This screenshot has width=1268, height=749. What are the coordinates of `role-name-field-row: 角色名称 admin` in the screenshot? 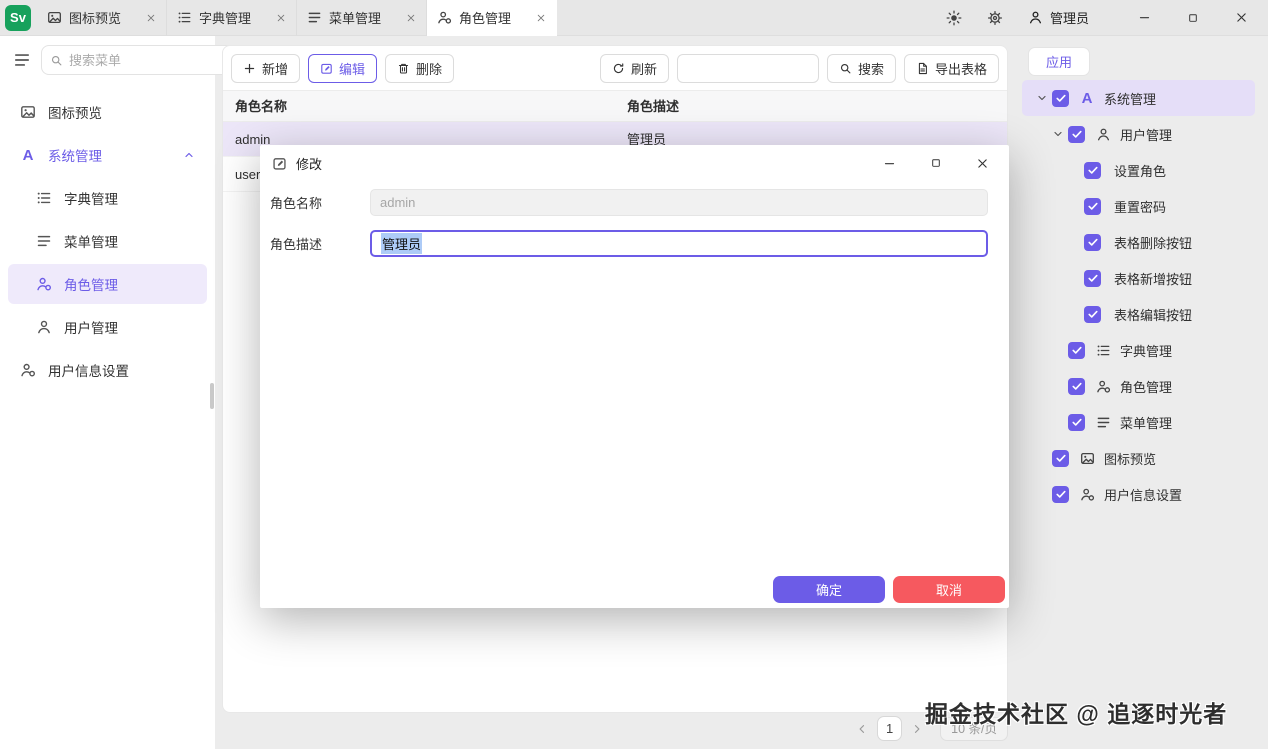 It's located at (634, 202).